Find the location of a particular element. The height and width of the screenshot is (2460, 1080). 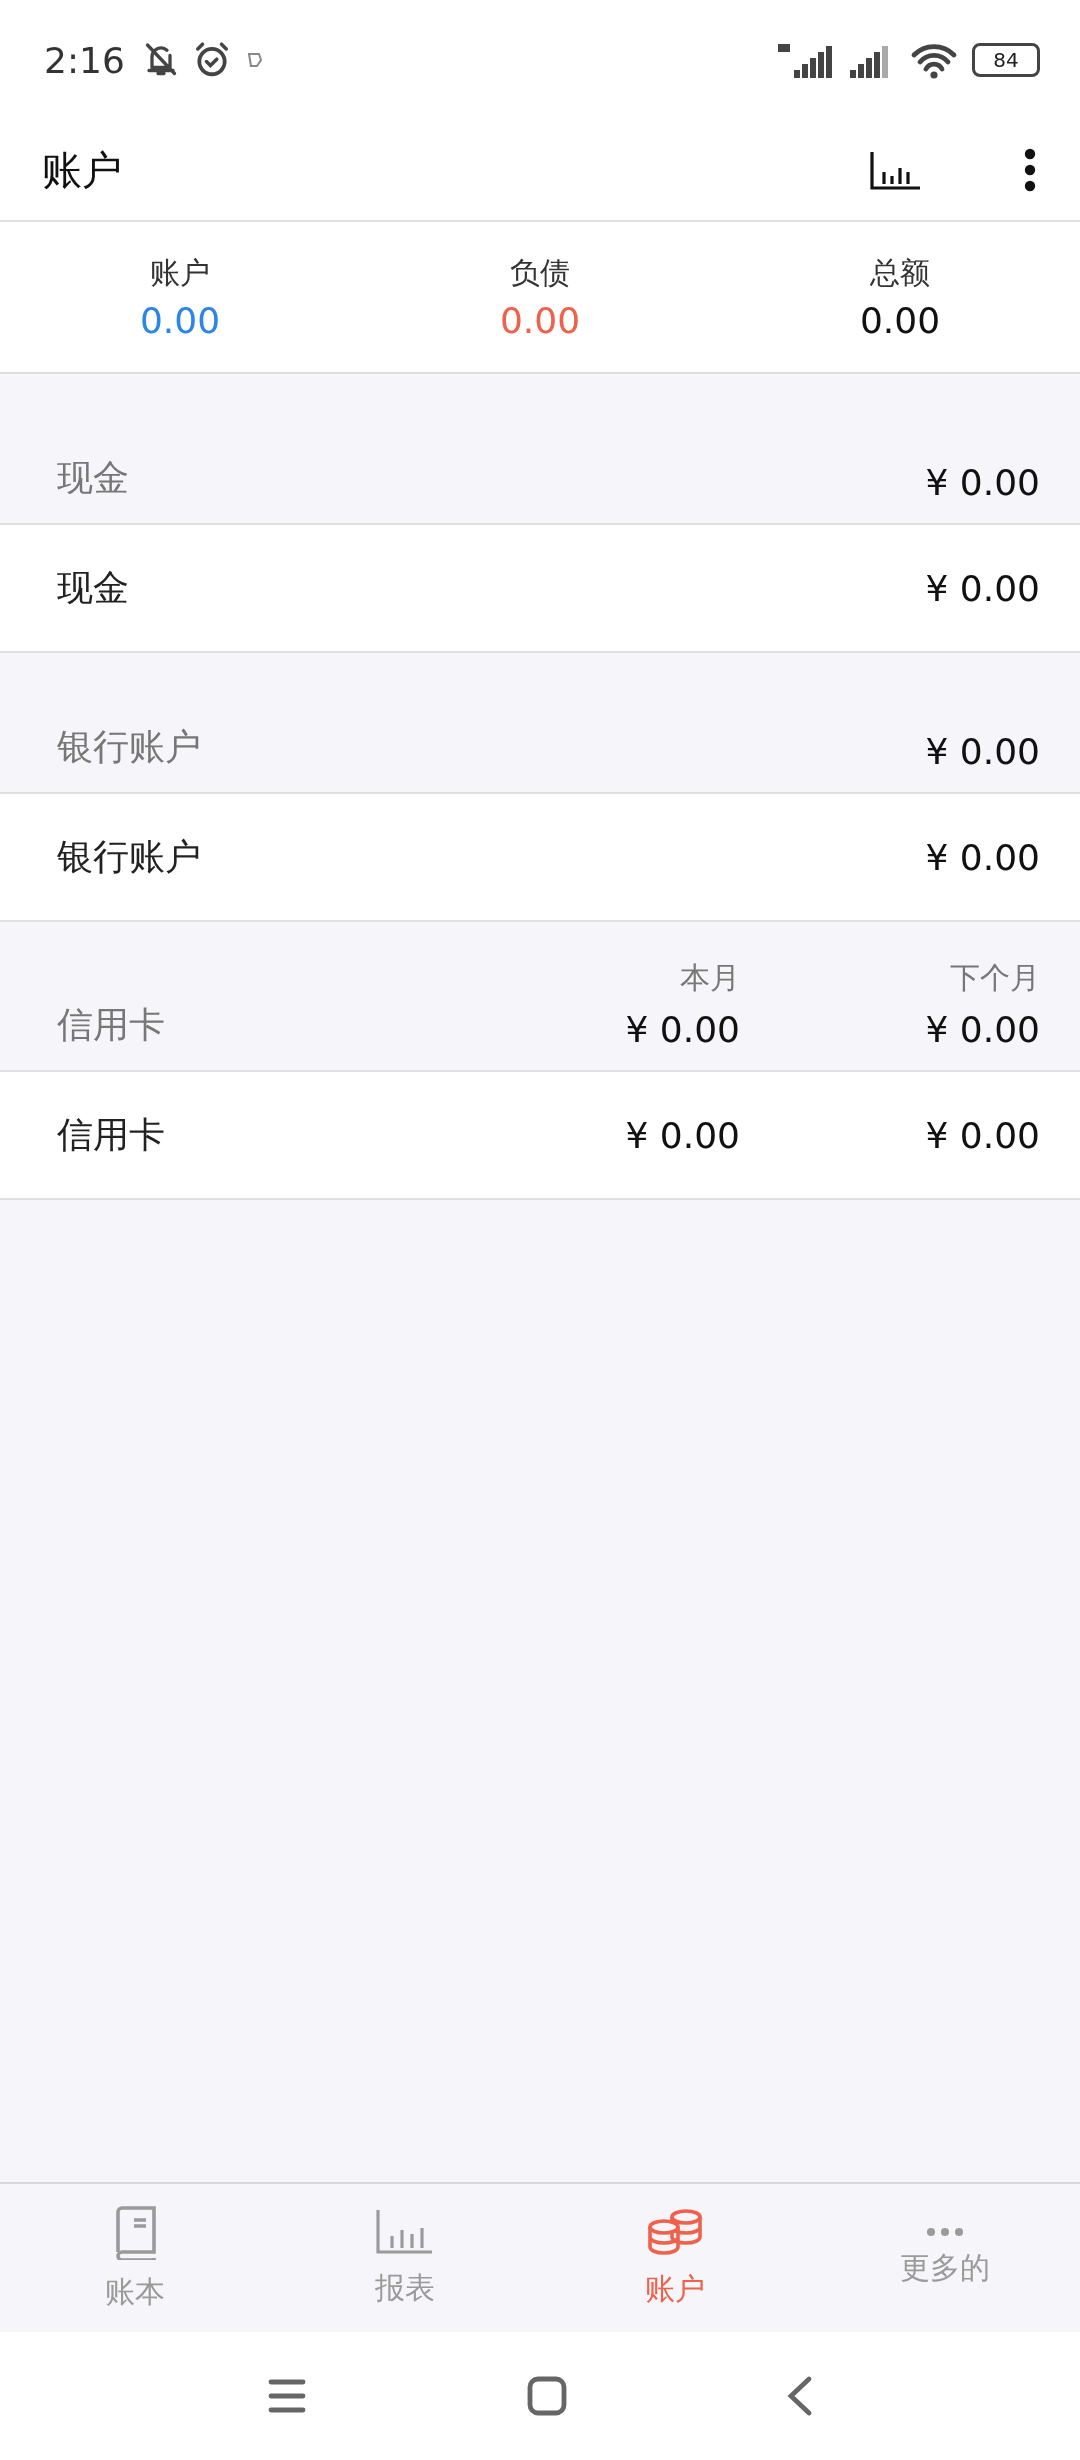

account-row: 银行账户 ¥ 0.00 is located at coordinates (540, 858).